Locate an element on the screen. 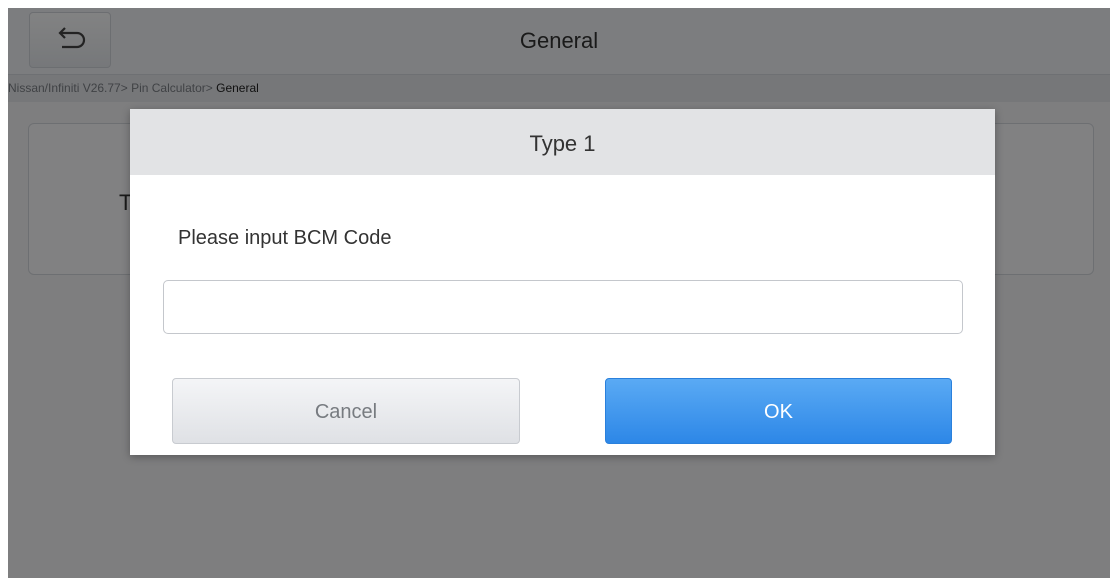 Image resolution: width=1110 pixels, height=578 pixels. dialog-title: Type 1 is located at coordinates (562, 142).